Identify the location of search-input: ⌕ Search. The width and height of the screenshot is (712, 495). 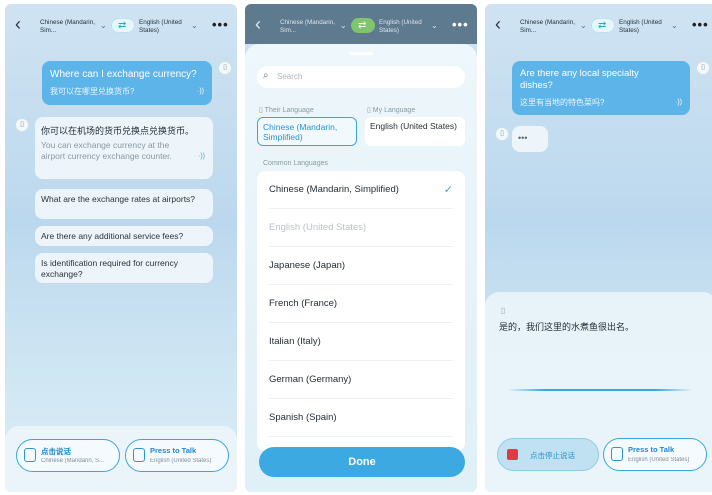
(361, 77).